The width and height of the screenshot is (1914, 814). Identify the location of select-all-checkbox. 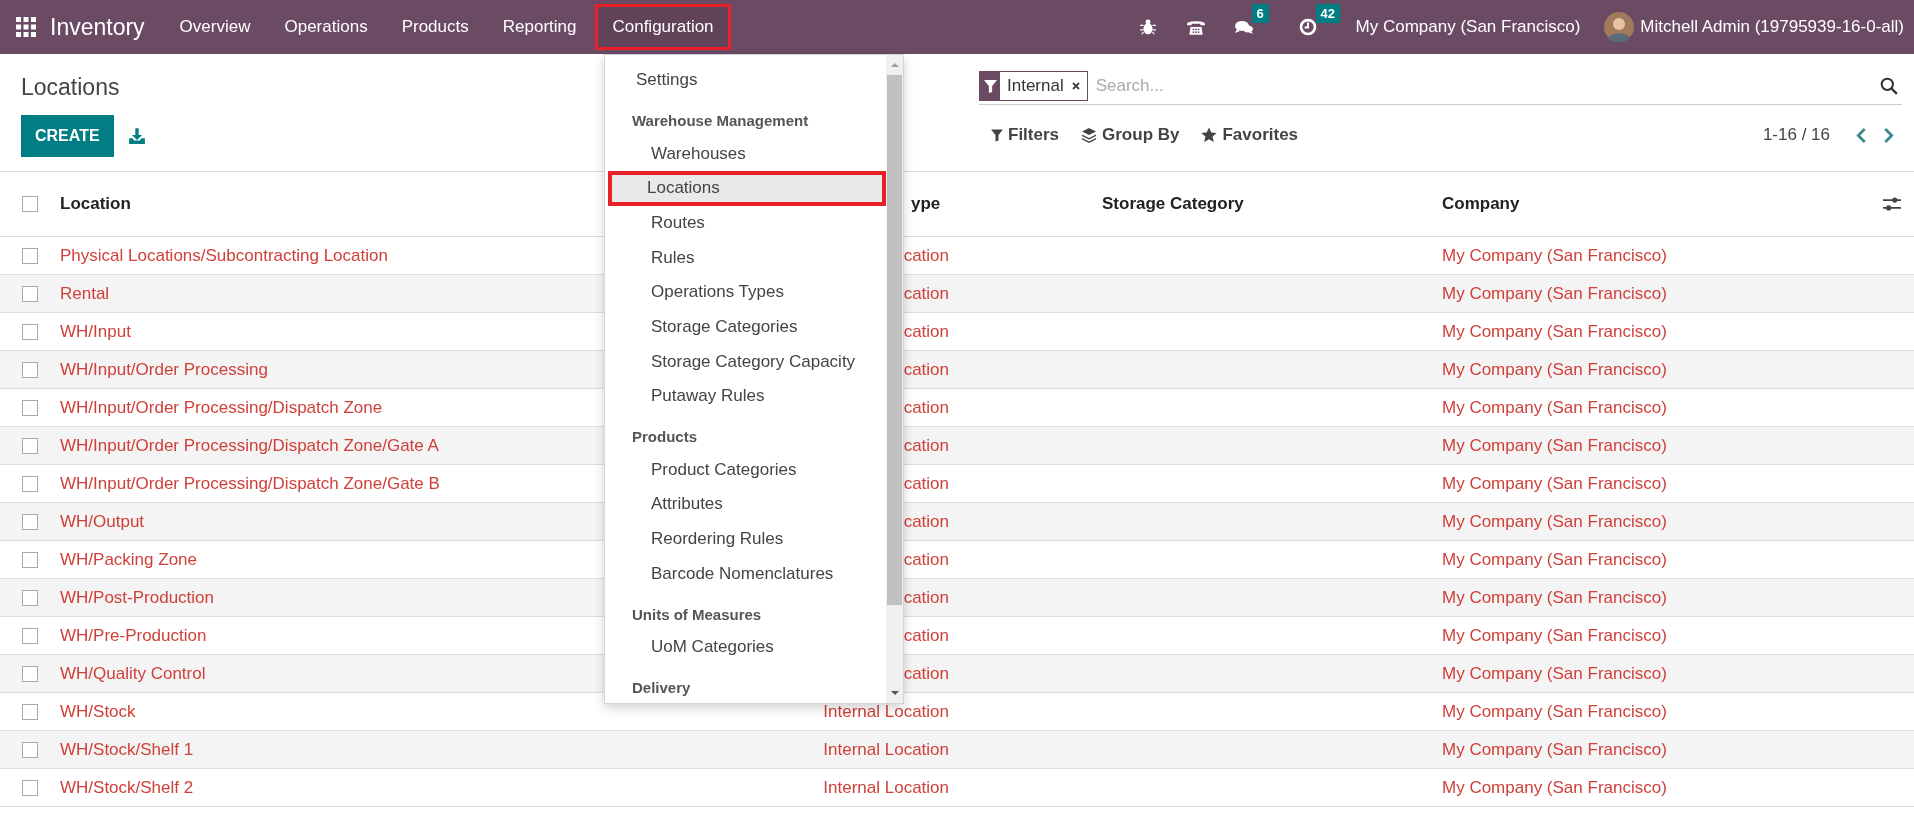
(30, 204).